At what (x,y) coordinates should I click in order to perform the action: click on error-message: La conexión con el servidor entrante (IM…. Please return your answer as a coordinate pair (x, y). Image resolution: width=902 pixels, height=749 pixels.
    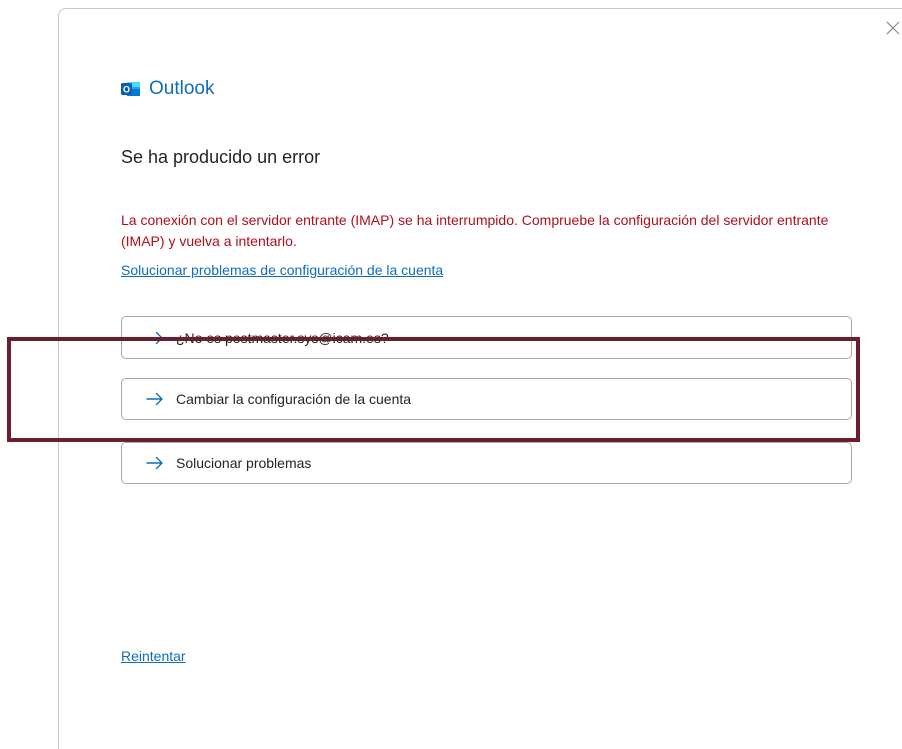
    Looking at the image, I should click on (475, 230).